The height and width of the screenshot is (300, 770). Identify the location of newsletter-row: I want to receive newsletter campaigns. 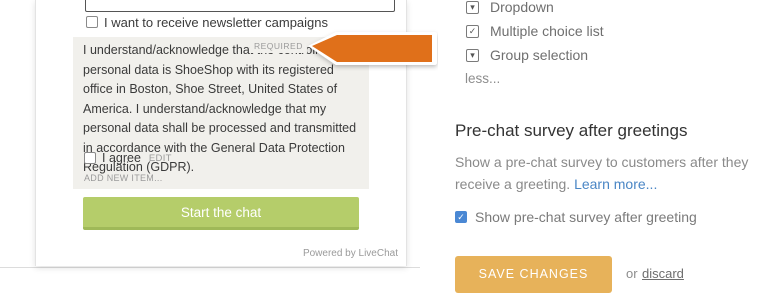
(207, 22).